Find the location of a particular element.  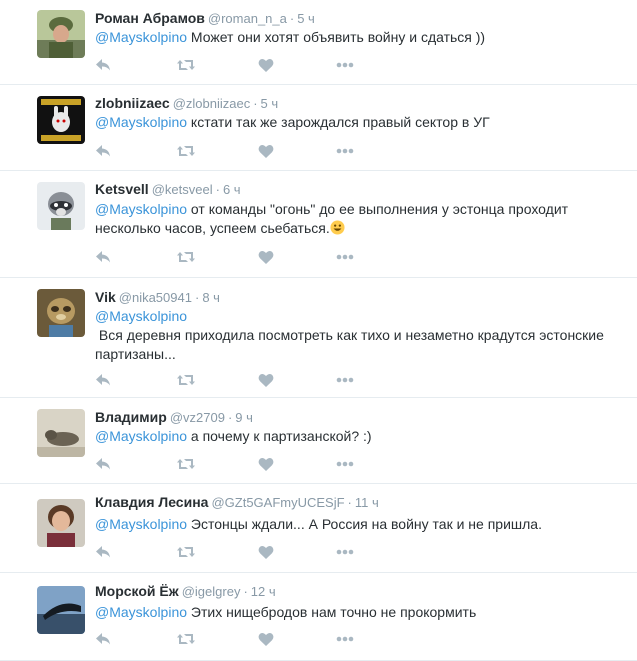

user-handle: @nika50941 is located at coordinates (155, 297).